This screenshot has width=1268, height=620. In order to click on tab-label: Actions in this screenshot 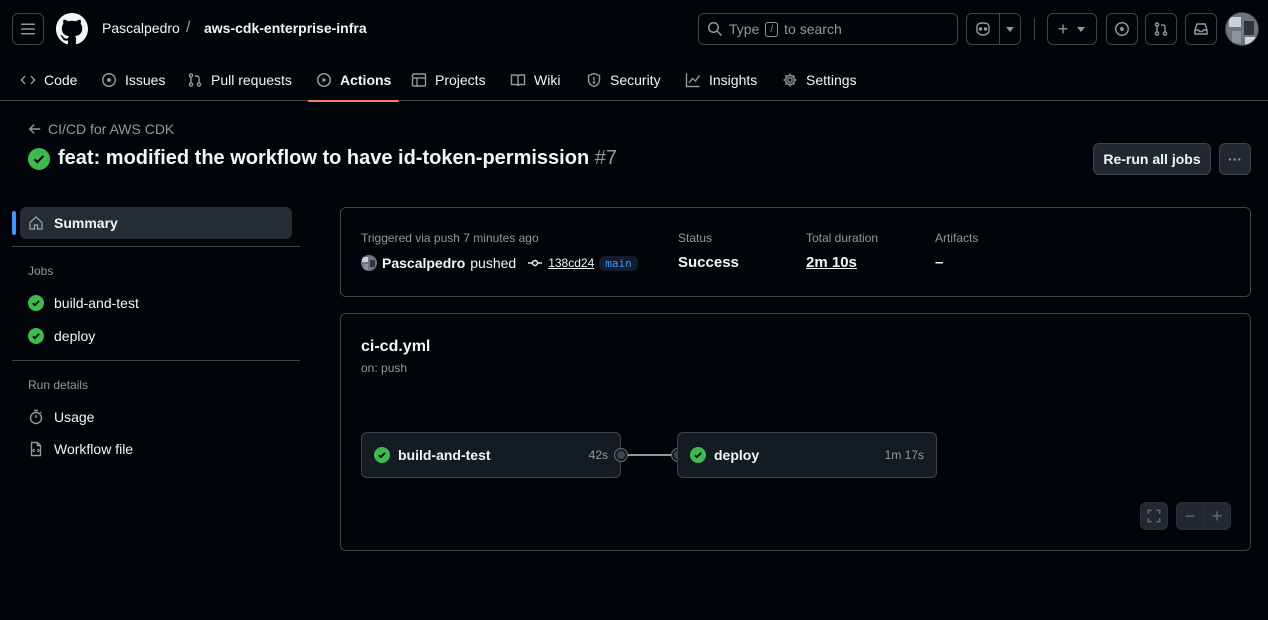, I will do `click(366, 79)`.